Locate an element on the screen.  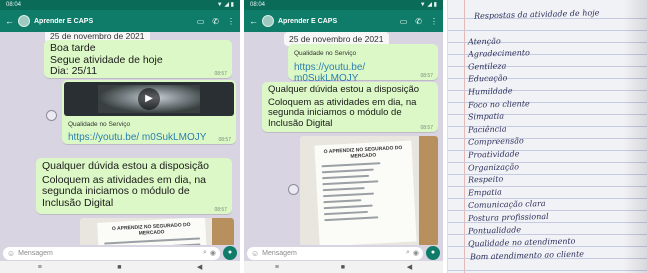
notebook-answer-line: Agradecimento is located at coordinates (498, 53).